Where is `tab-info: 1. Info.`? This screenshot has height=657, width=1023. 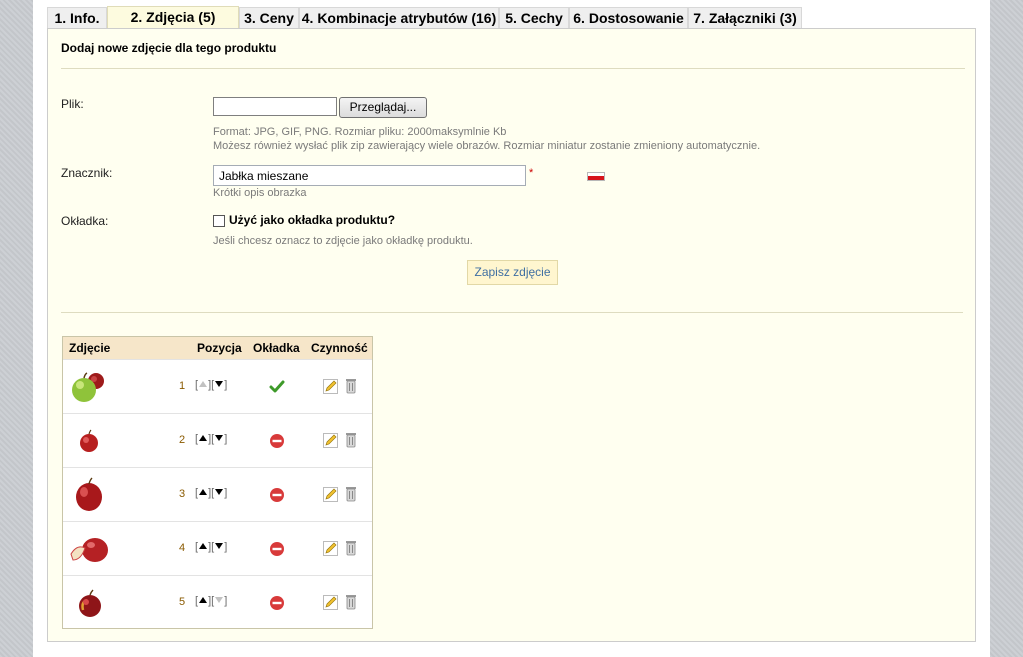 tab-info: 1. Info. is located at coordinates (77, 17).